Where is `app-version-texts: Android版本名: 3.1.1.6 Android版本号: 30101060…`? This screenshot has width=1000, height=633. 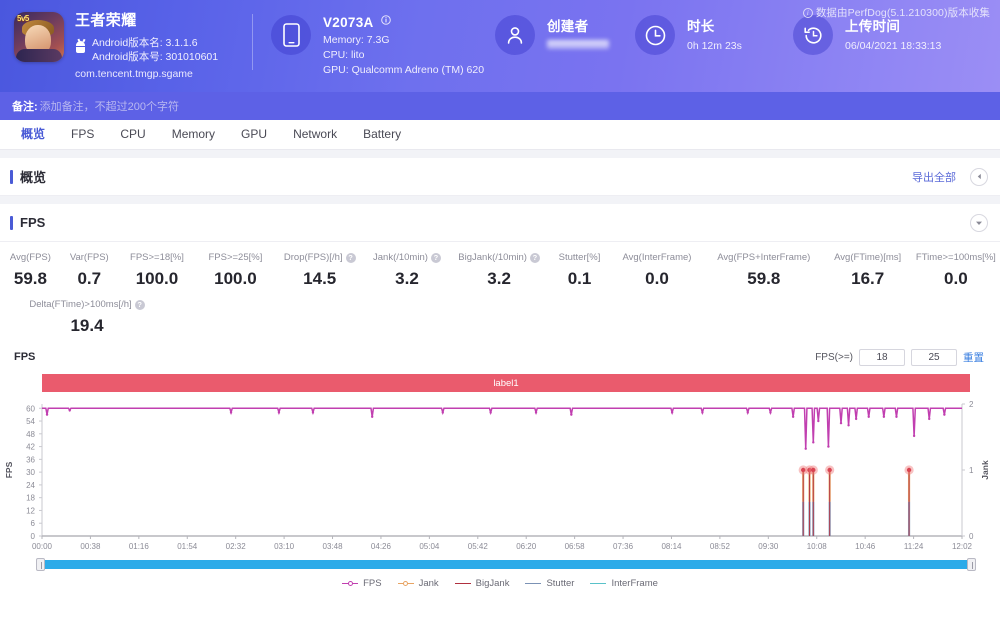
app-version-texts: Android版本名: 3.1.1.6 Android版本号: 30101060… is located at coordinates (155, 50).